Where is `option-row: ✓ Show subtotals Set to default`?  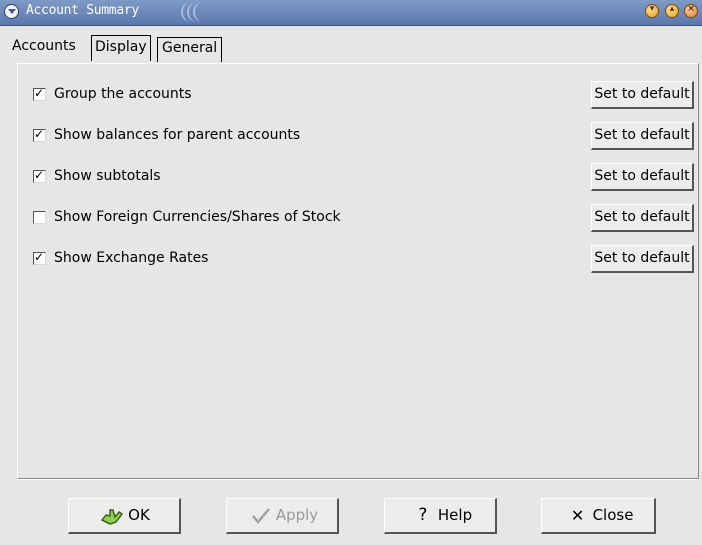 option-row: ✓ Show subtotals Set to default is located at coordinates (363, 177).